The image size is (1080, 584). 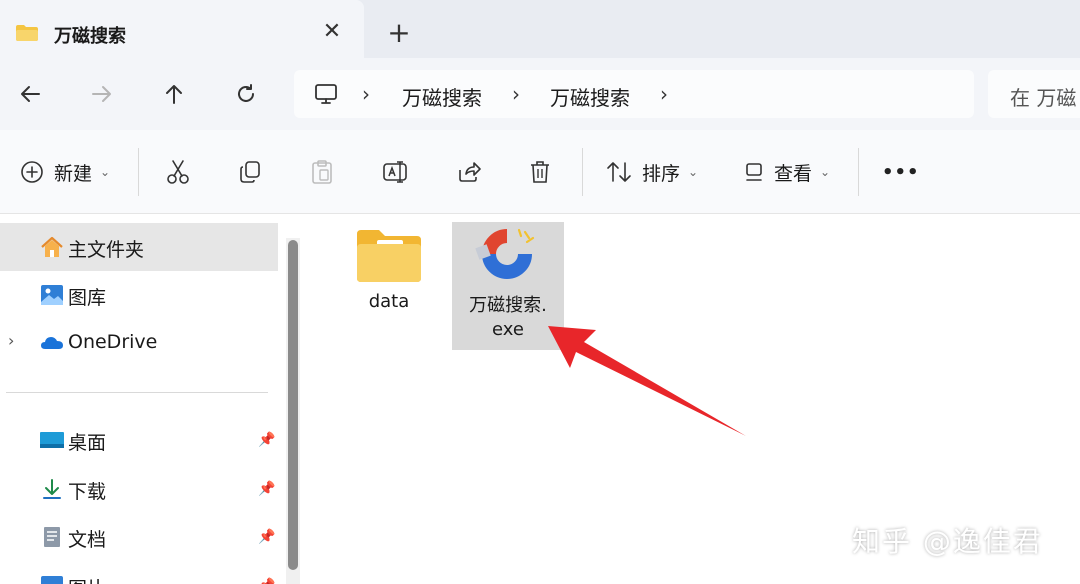 I want to click on share-button, so click(x=469, y=172).